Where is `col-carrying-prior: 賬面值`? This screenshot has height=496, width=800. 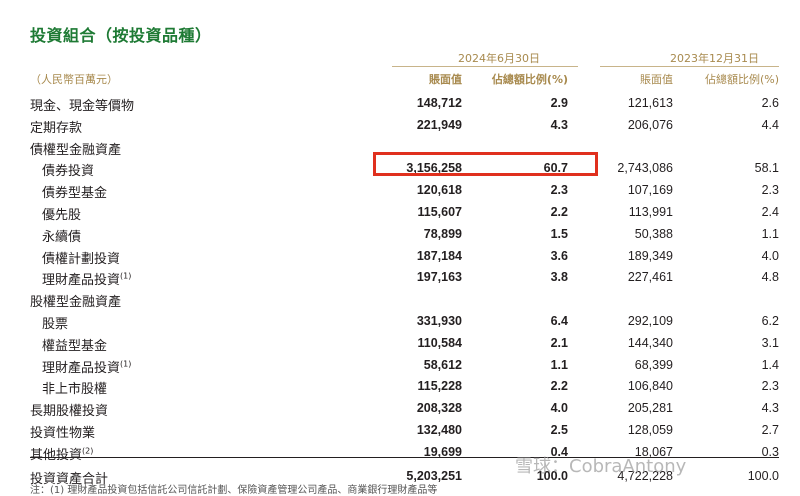 col-carrying-prior: 賬面值 is located at coordinates (656, 79).